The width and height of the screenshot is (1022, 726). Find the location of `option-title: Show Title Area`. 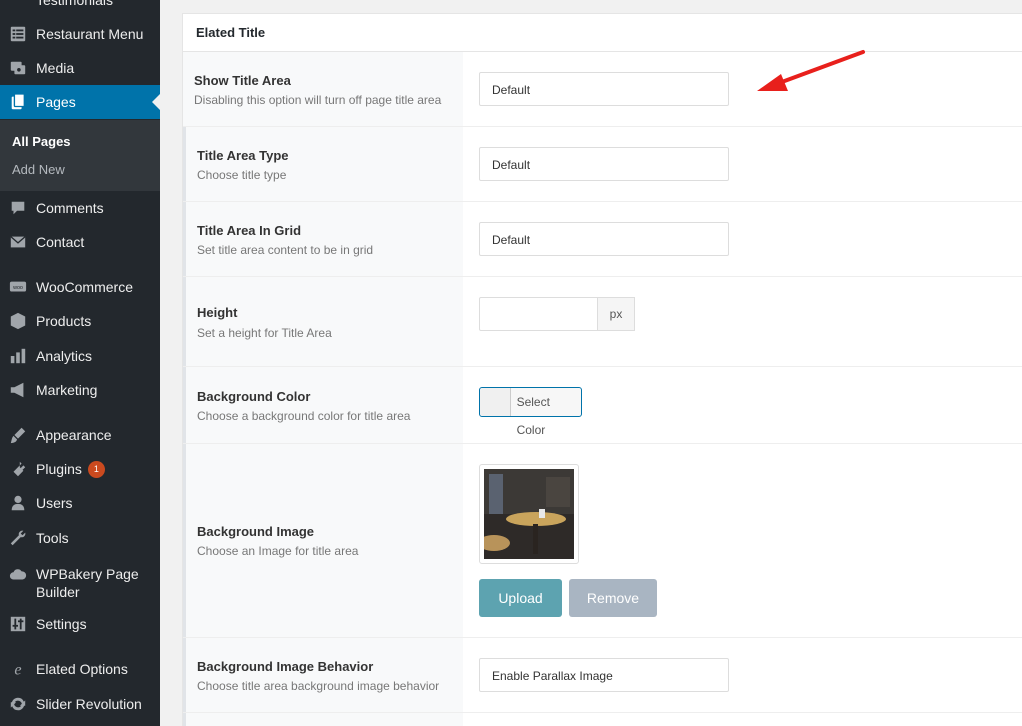

option-title: Show Title Area is located at coordinates (242, 80).